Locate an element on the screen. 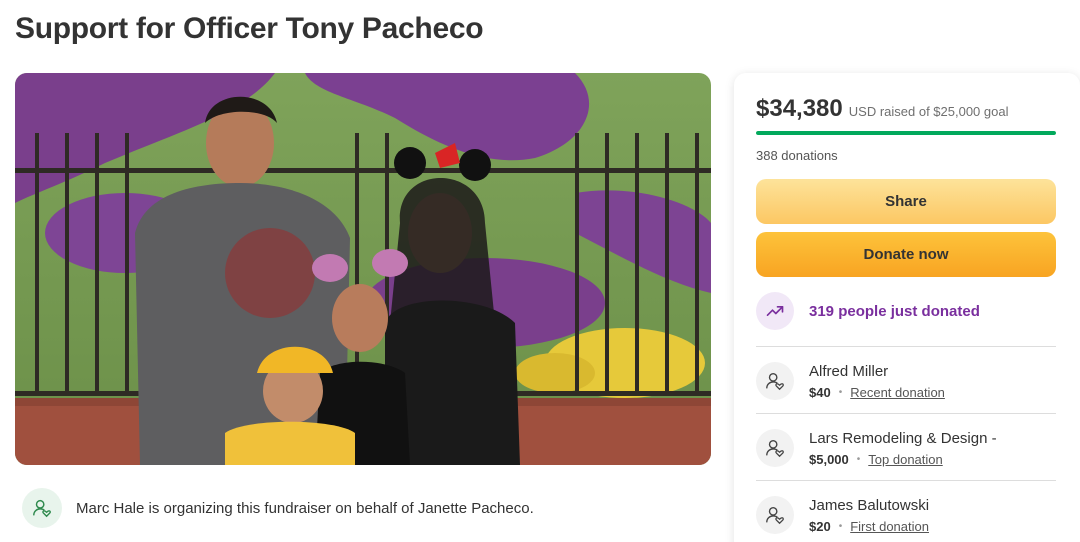  trending-up-icon is located at coordinates (775, 311).